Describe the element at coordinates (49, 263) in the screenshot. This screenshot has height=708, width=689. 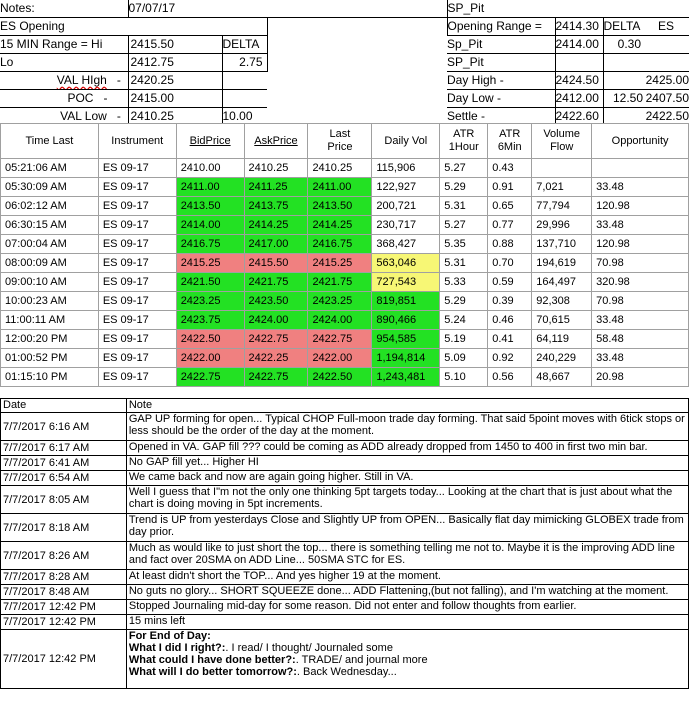
I see `cell-time-last: 08:00:09 AM` at that location.